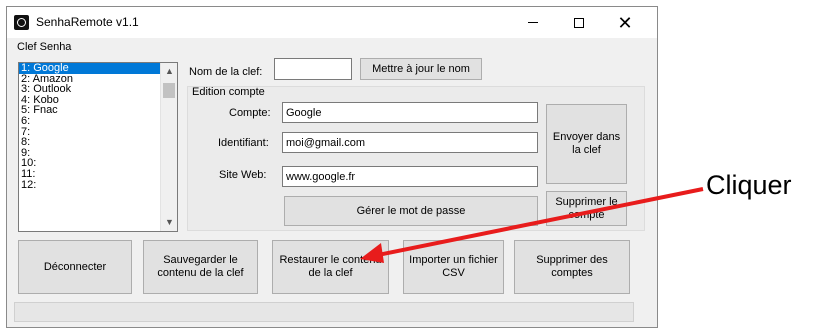 The height and width of the screenshot is (330, 817). I want to click on annotation-arrow, so click(532, 225).